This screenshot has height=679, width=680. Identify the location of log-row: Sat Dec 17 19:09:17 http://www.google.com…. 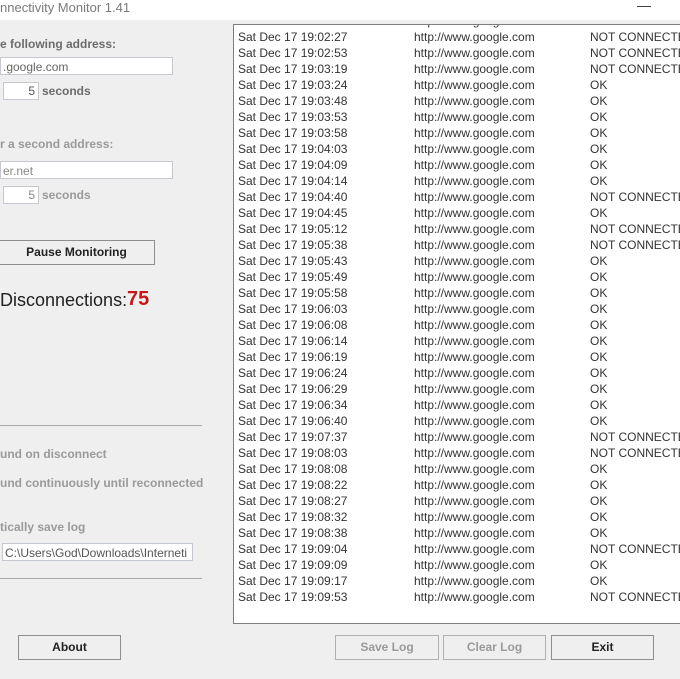
(457, 581).